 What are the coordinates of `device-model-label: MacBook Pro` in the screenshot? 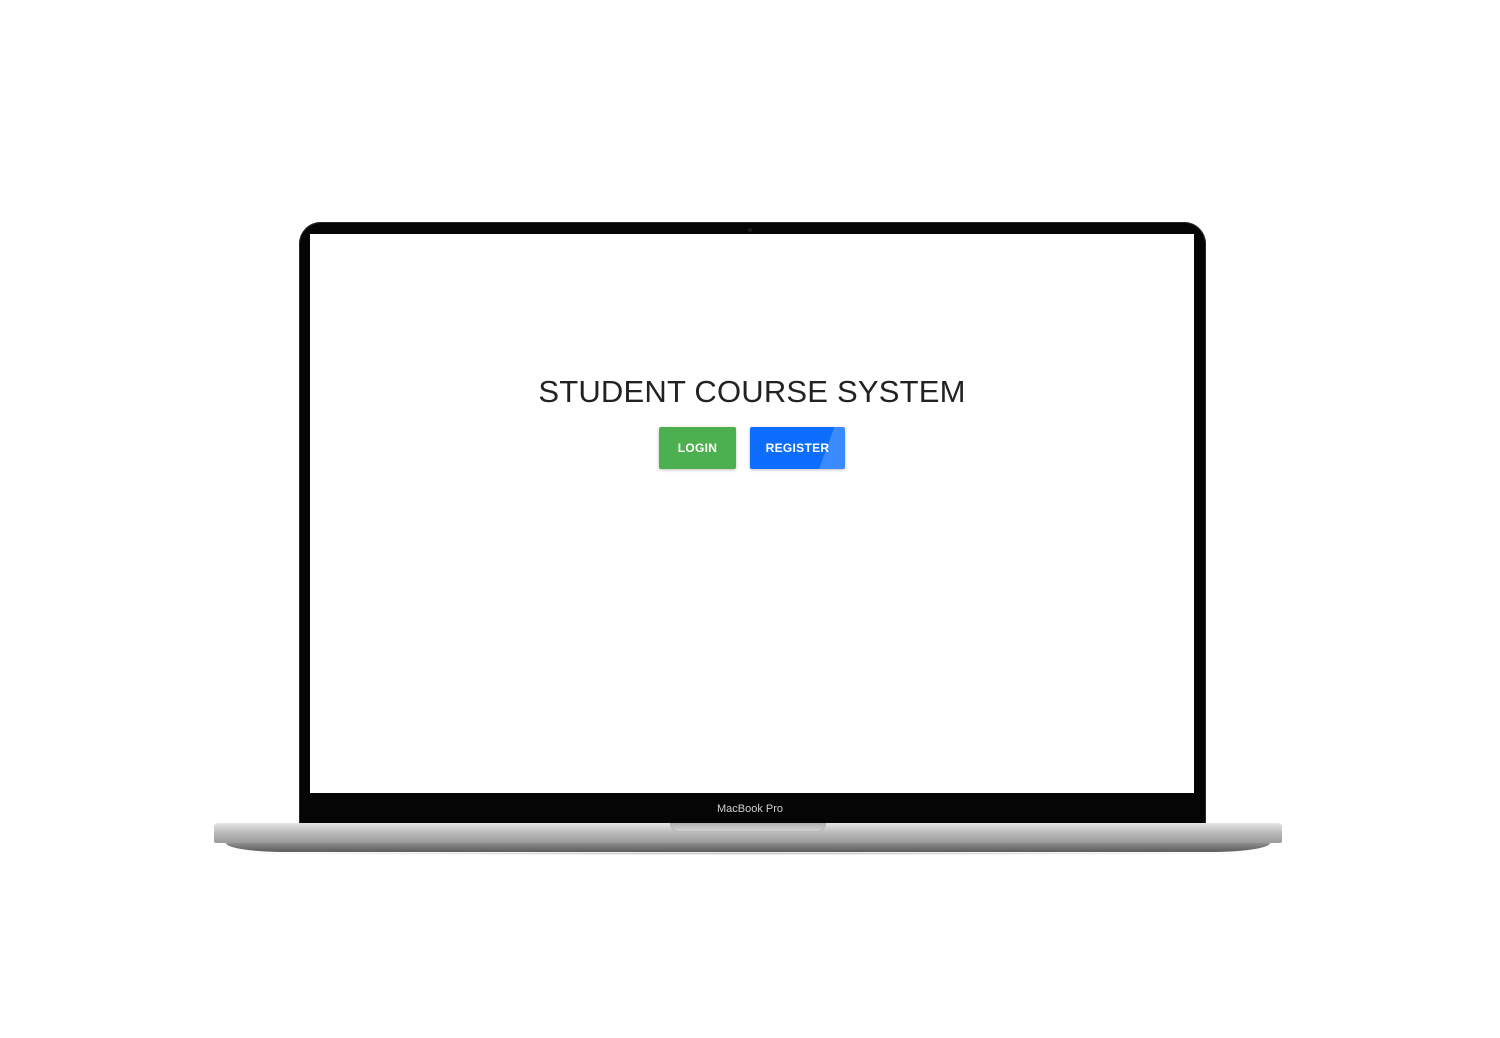 It's located at (750, 809).